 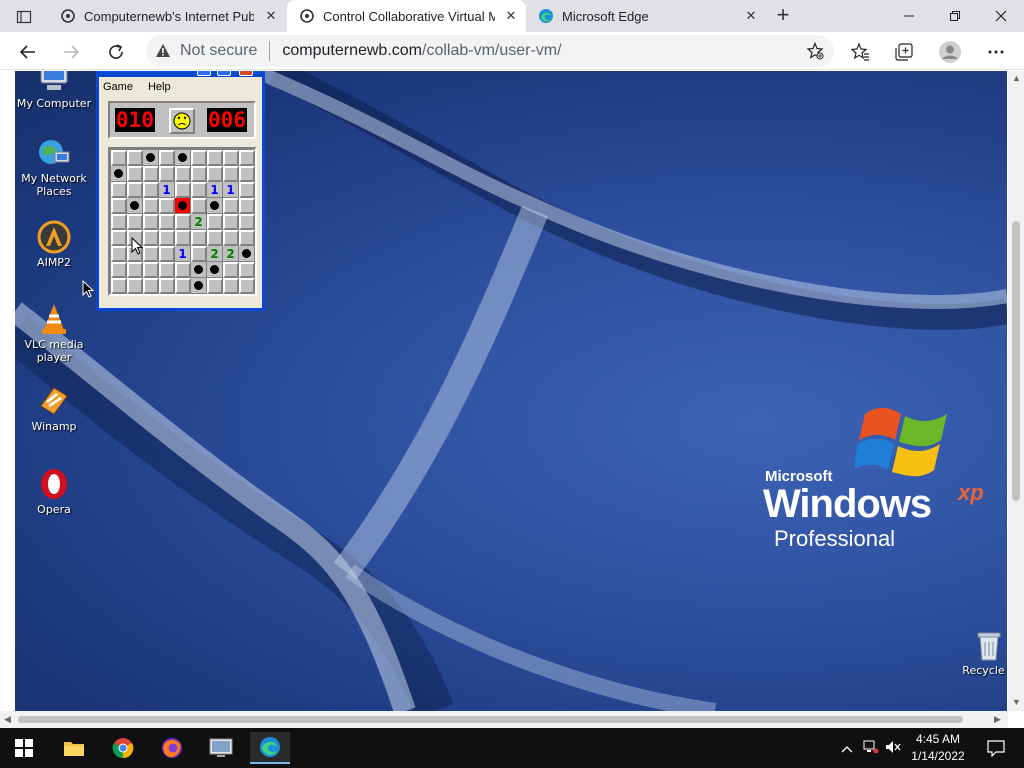 I want to click on minesweeper-window: Game Help 010 006 1112122, so click(x=180, y=191).